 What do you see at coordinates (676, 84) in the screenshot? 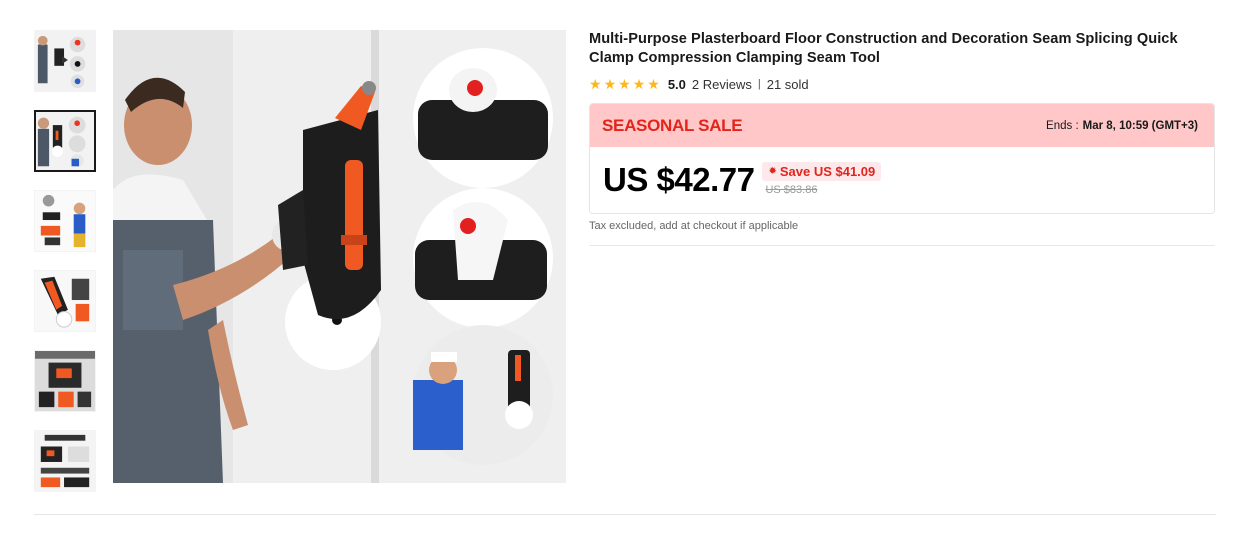
I see `rating-value: 5.0` at bounding box center [676, 84].